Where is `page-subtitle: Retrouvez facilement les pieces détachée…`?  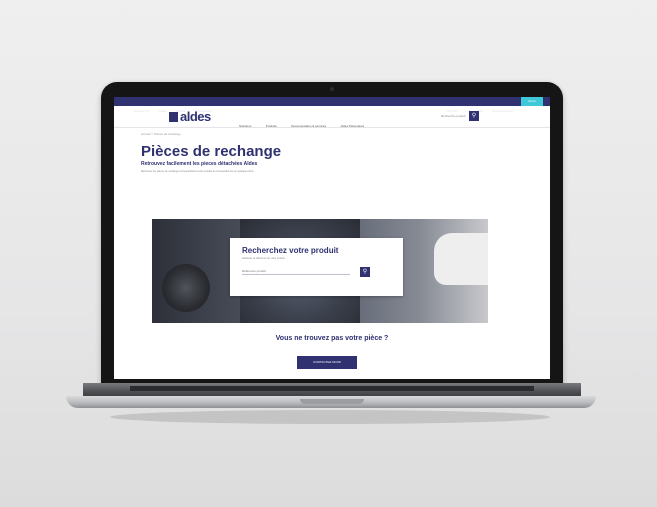 page-subtitle: Retrouvez facilement les pieces détachée… is located at coordinates (199, 164).